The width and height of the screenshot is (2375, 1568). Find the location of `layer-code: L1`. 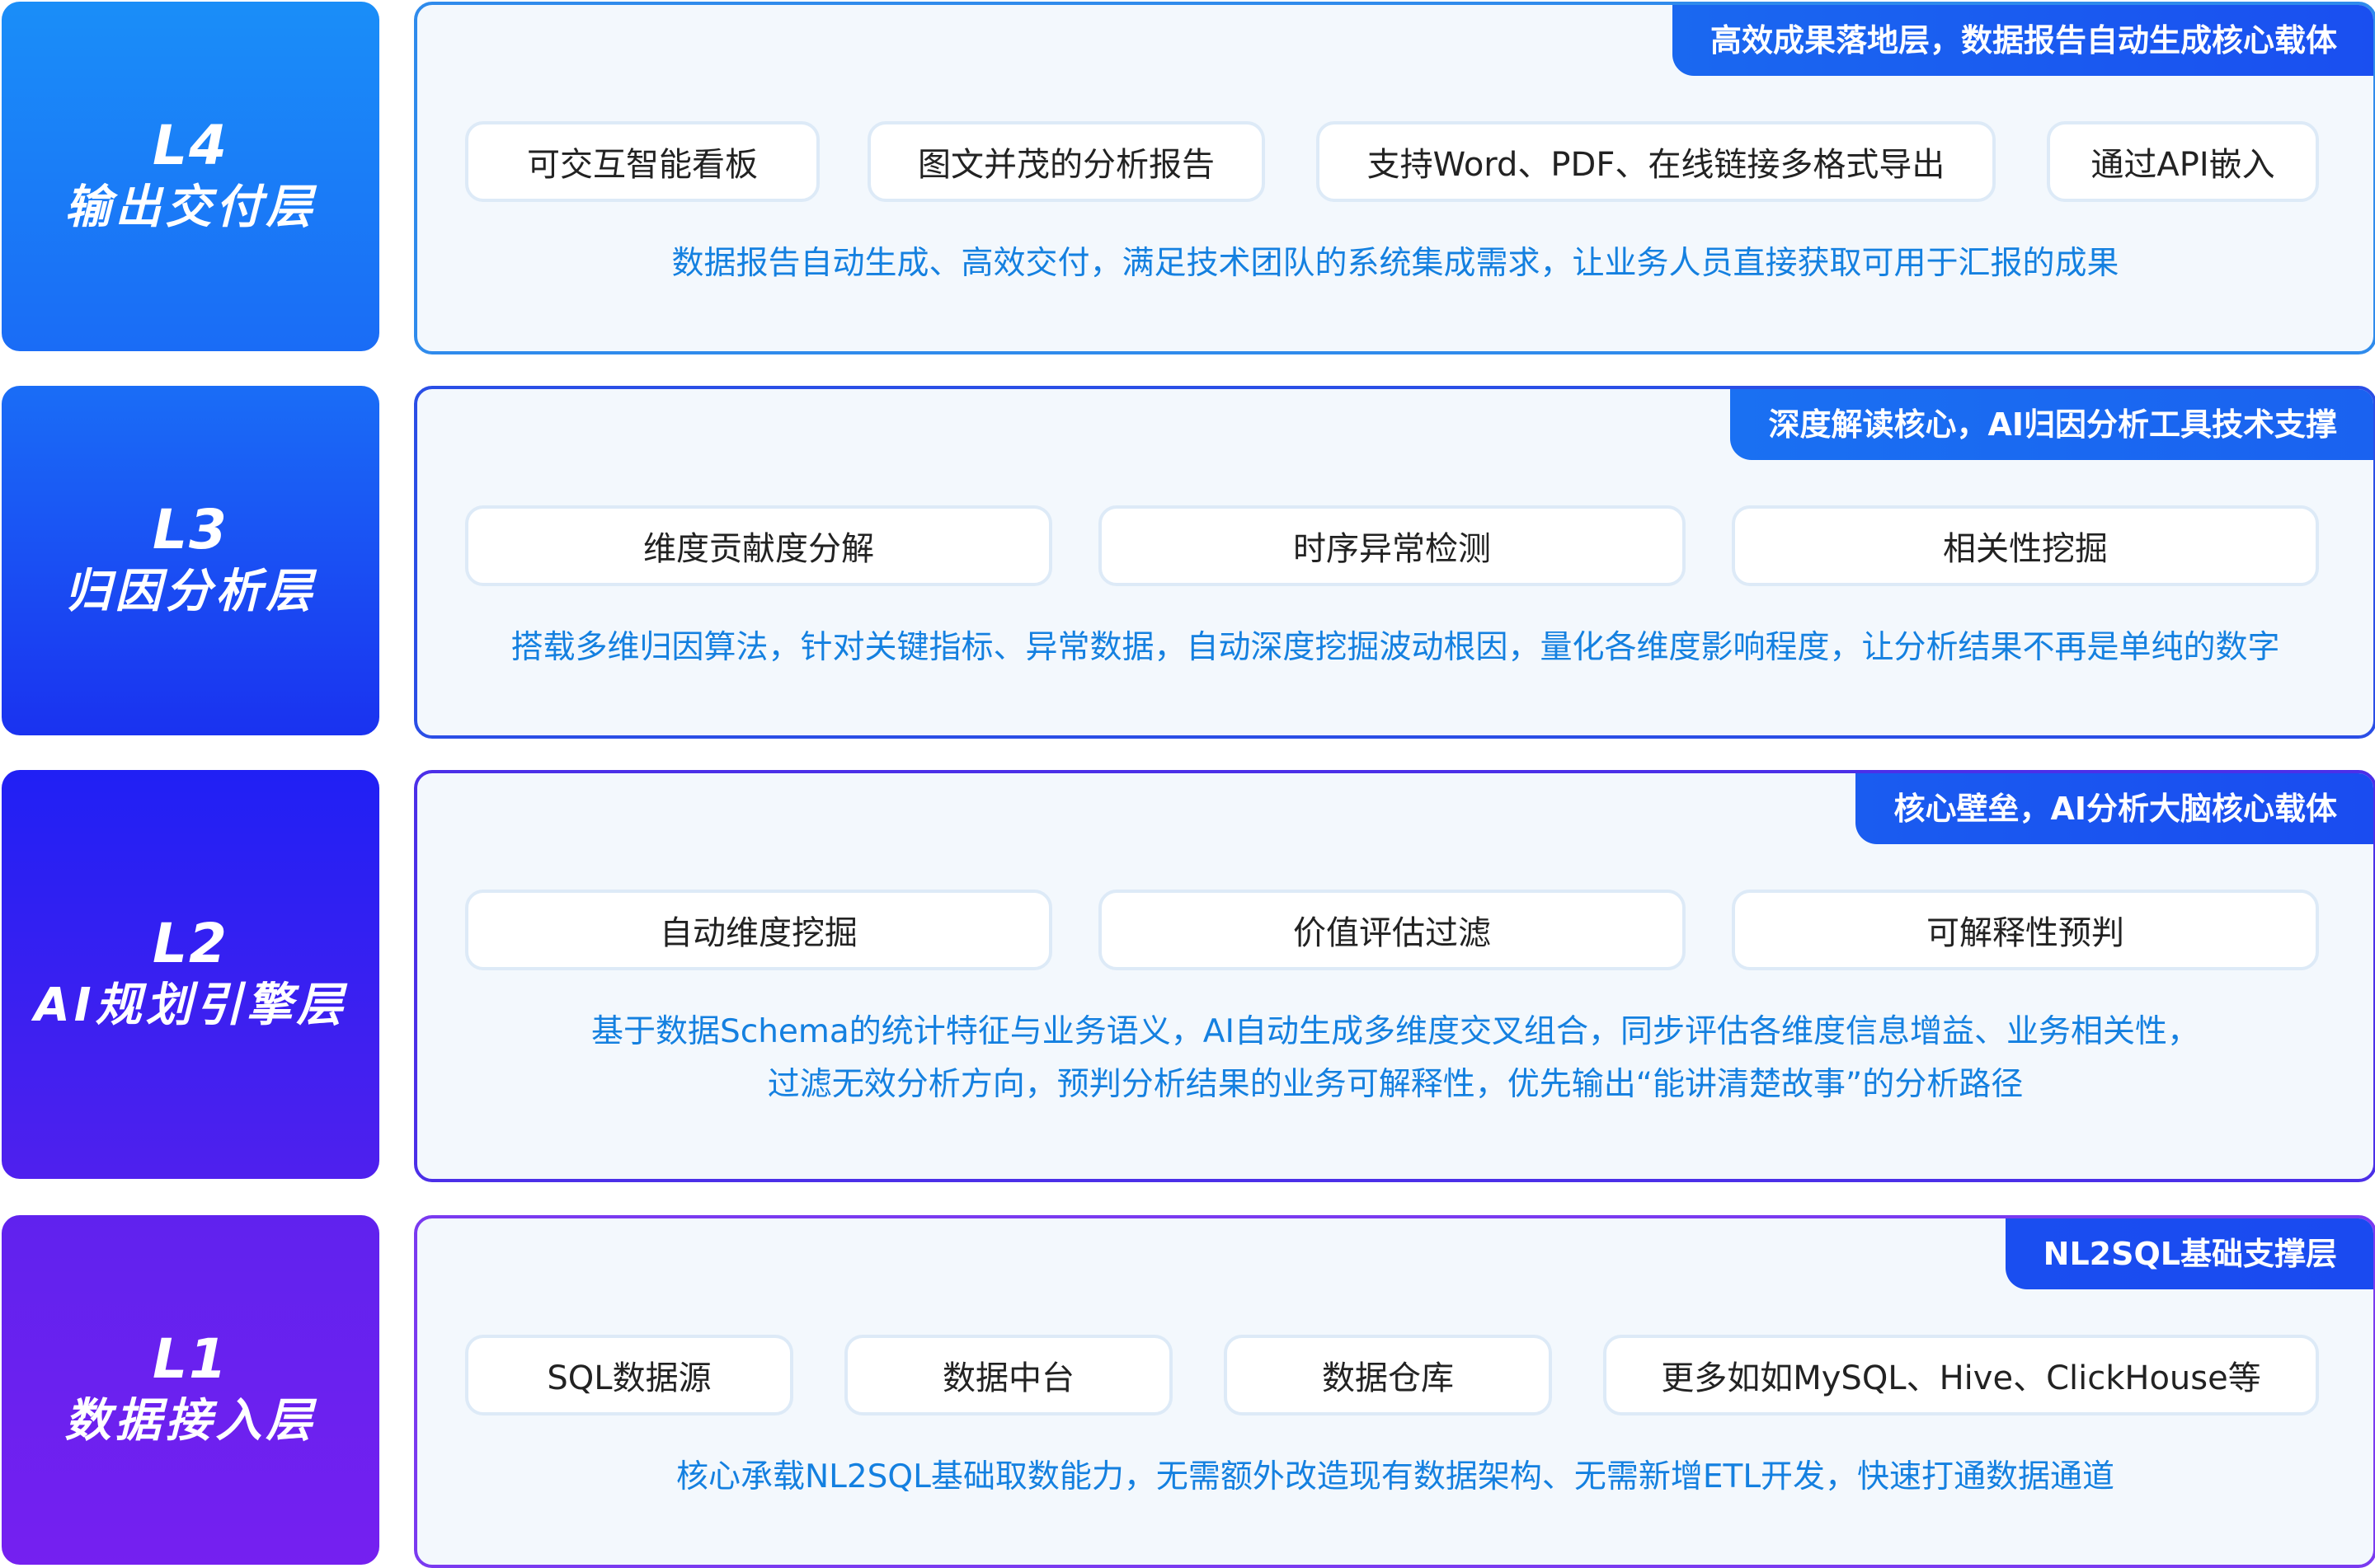

layer-code: L1 is located at coordinates (190, 1359).